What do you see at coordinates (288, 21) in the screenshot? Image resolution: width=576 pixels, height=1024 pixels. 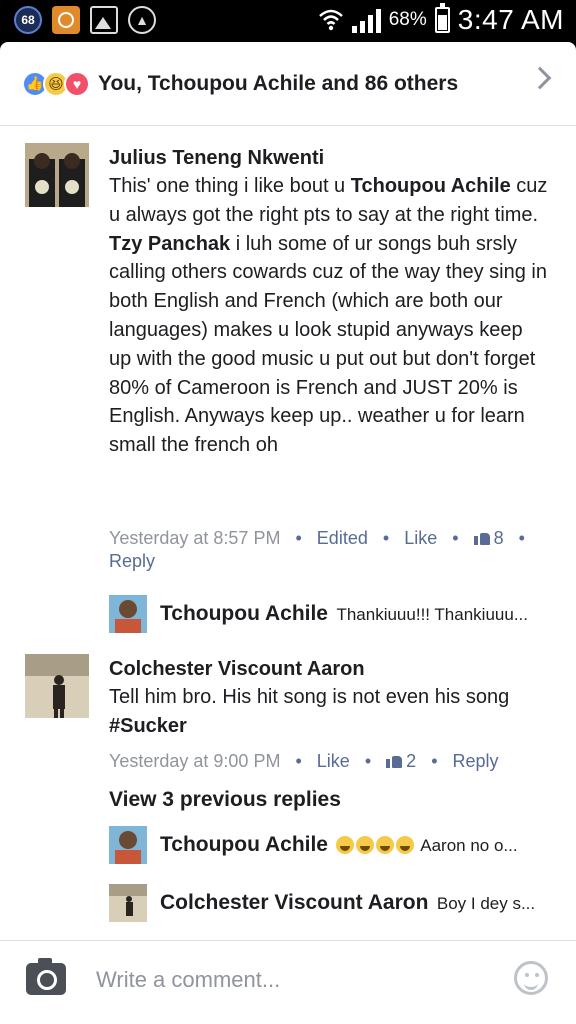 I see `status-bar: 68 ▲ 68% 3:47 AM` at bounding box center [288, 21].